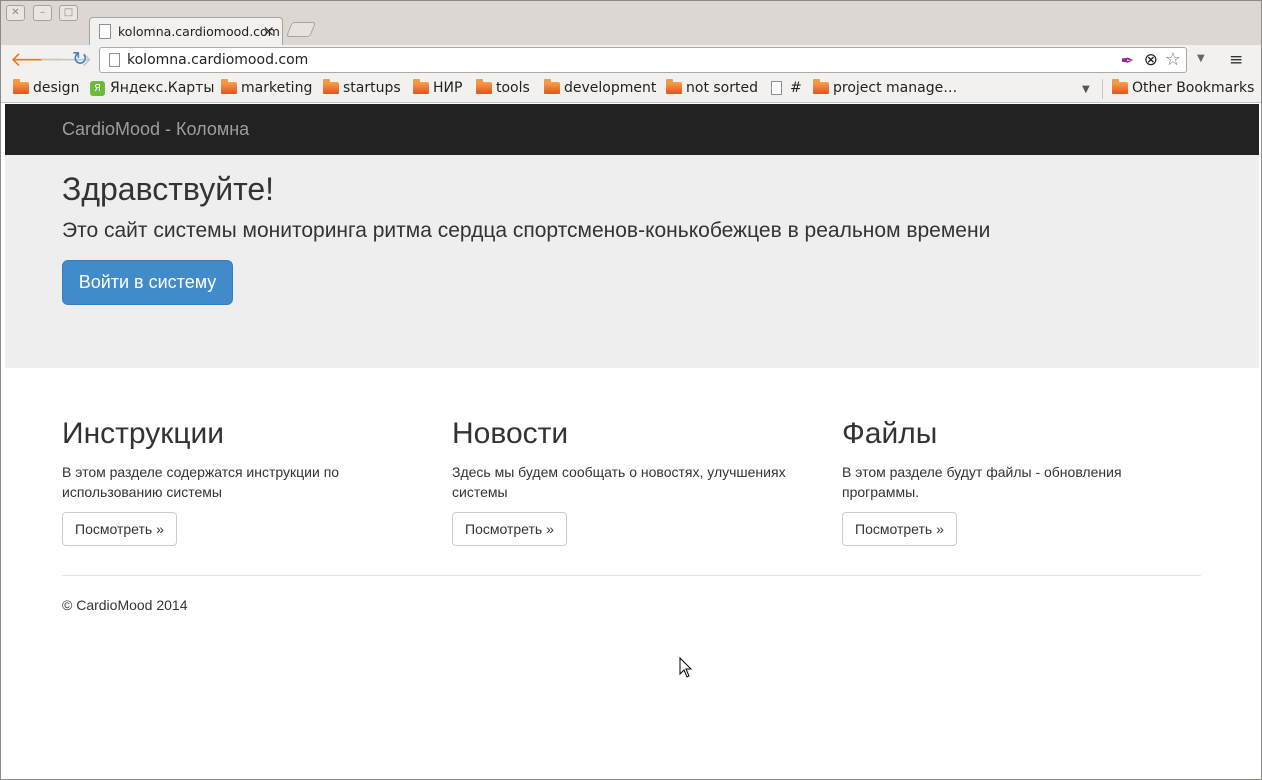 The image size is (1262, 780). Describe the element at coordinates (97, 88) in the screenshot. I see `yandex-maps-icon: Я` at that location.